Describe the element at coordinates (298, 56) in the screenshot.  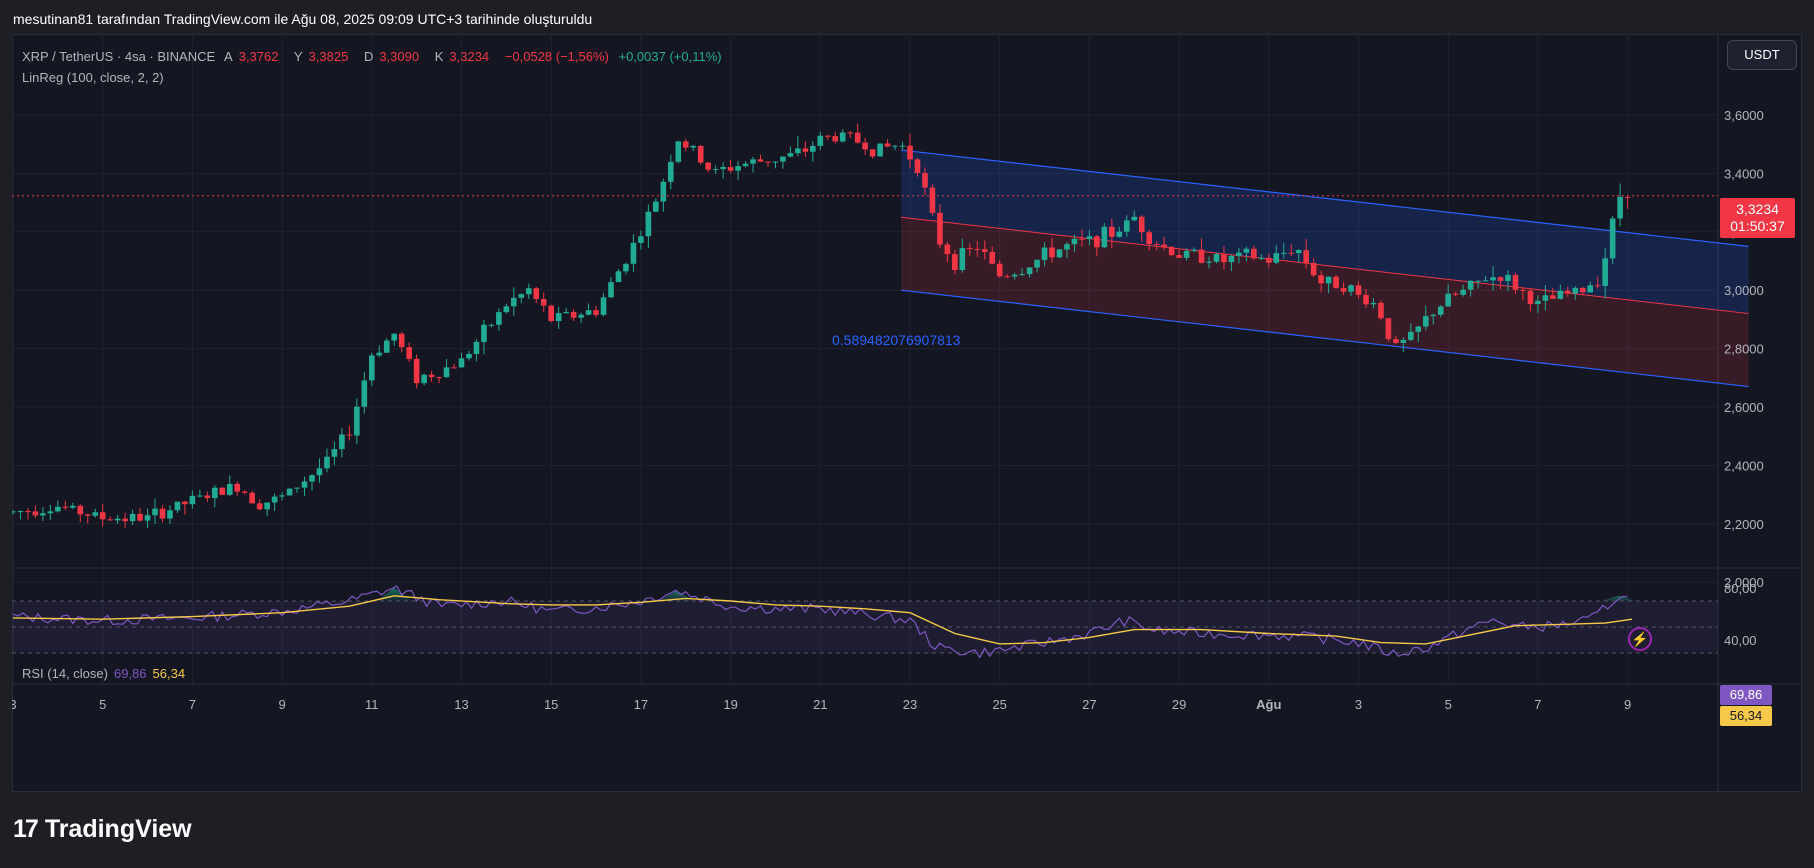
I see `high-label: Y` at that location.